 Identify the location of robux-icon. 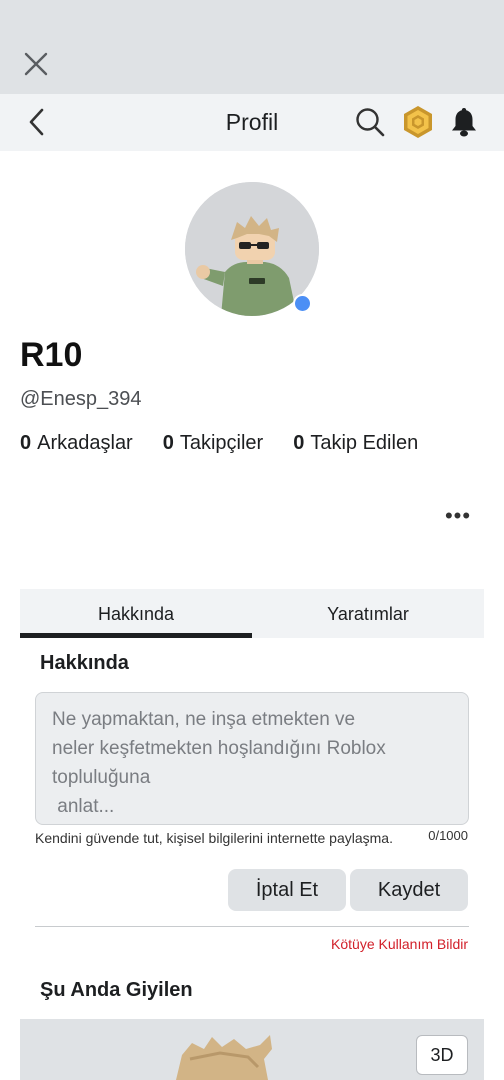
(418, 122).